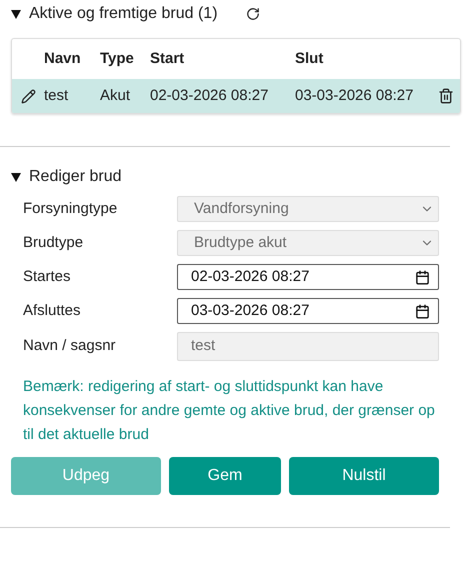 The image size is (464, 567). I want to click on column-header: Slut, so click(309, 58).